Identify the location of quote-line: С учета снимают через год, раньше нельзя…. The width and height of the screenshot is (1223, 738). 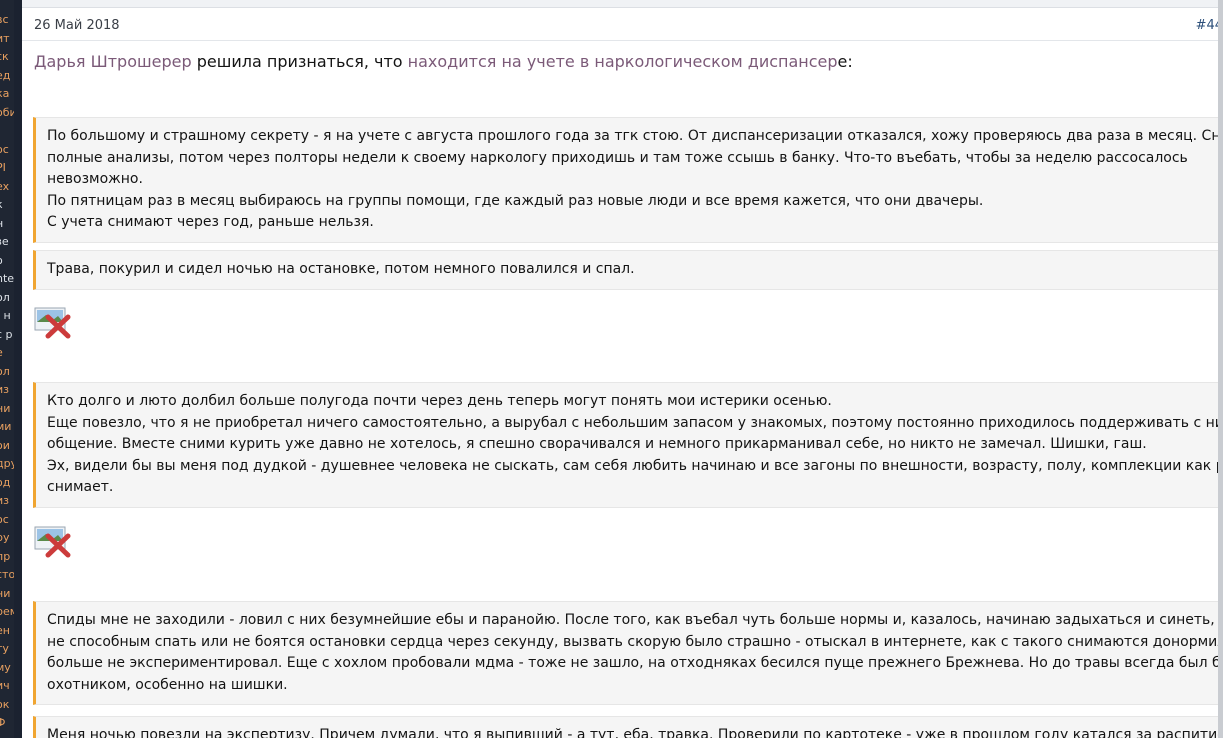
(210, 222).